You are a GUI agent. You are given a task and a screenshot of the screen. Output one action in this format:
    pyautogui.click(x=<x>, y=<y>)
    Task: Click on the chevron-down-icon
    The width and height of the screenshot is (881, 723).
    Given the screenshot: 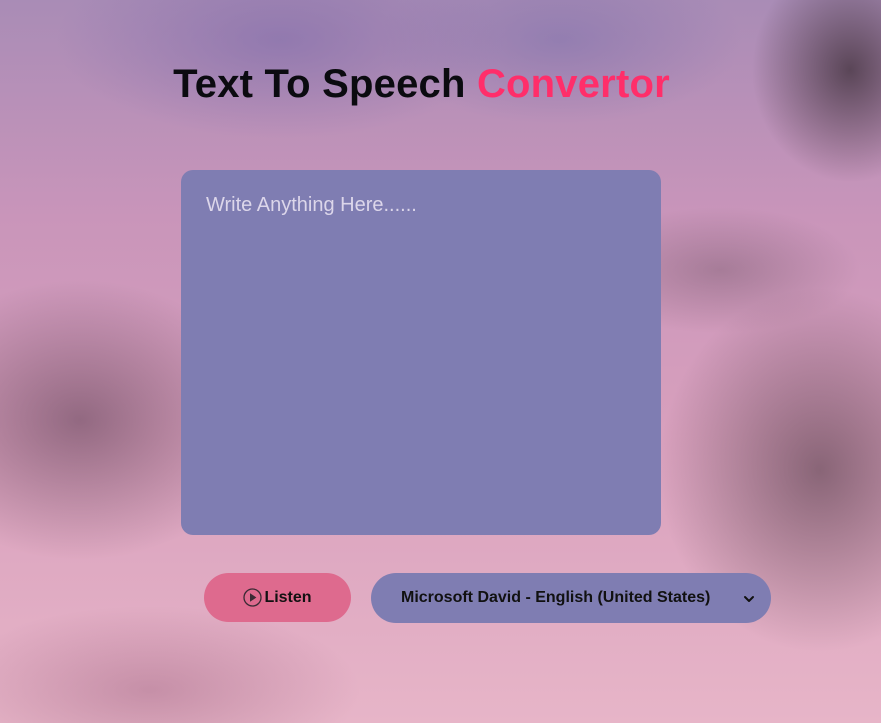 What is the action you would take?
    pyautogui.click(x=749, y=598)
    